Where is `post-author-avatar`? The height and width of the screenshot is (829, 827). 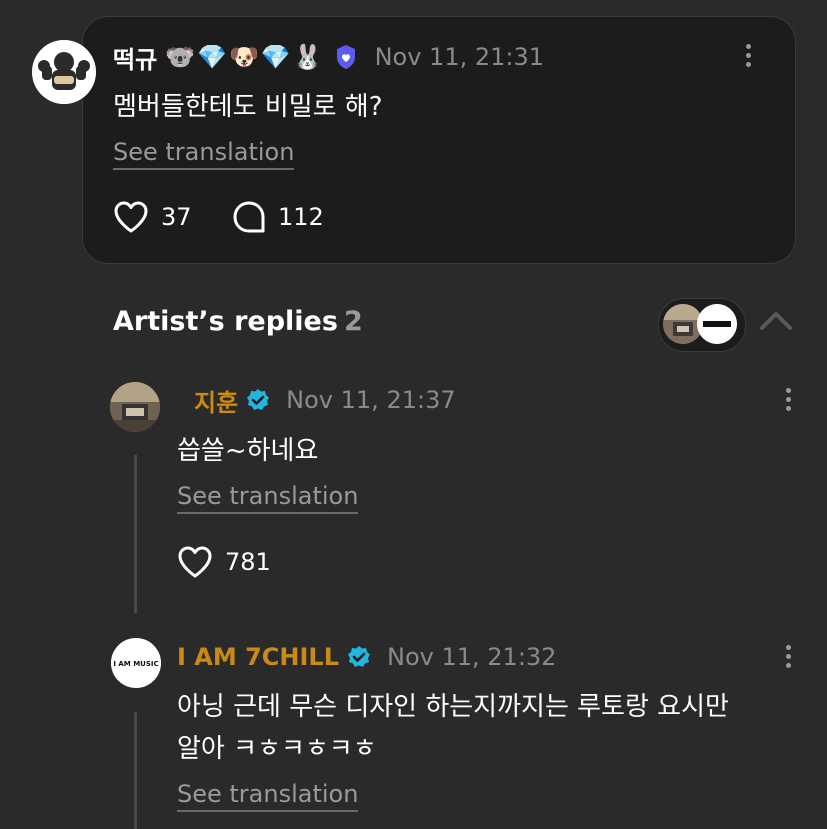 post-author-avatar is located at coordinates (64, 72).